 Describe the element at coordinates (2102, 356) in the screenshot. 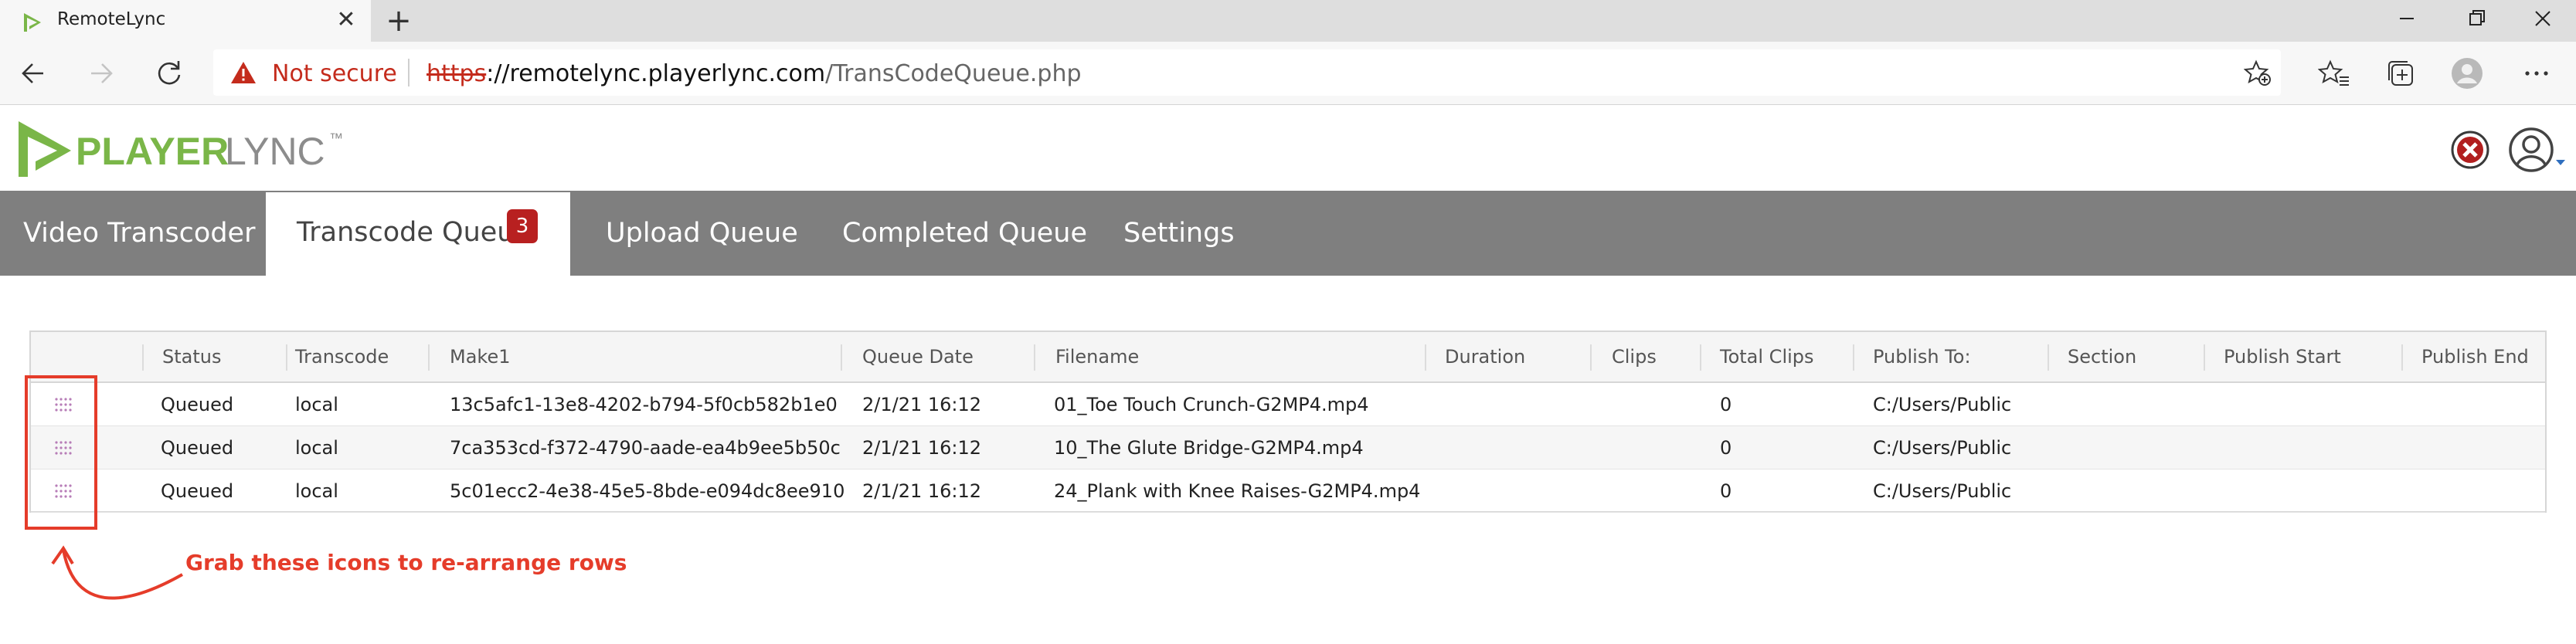

I see `column-header-section: Section` at that location.